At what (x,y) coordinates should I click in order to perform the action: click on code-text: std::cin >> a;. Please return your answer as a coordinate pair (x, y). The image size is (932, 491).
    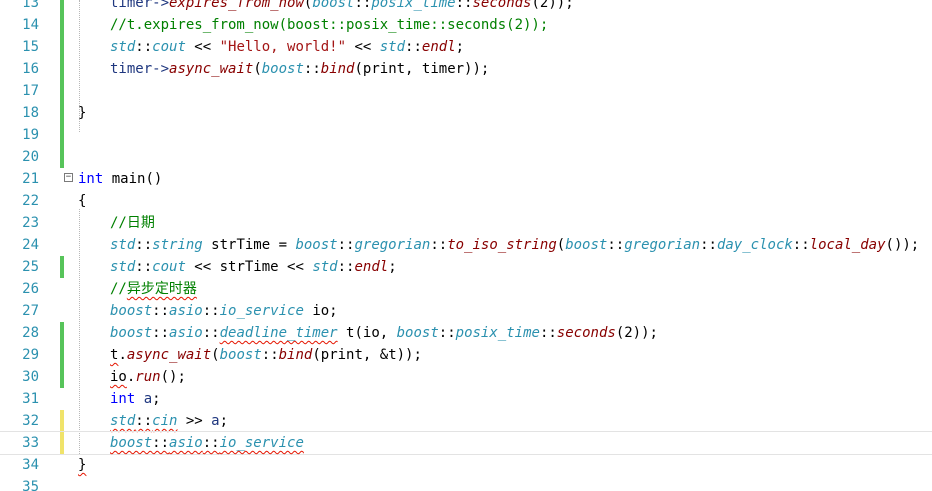
    Looking at the image, I should click on (153, 421).